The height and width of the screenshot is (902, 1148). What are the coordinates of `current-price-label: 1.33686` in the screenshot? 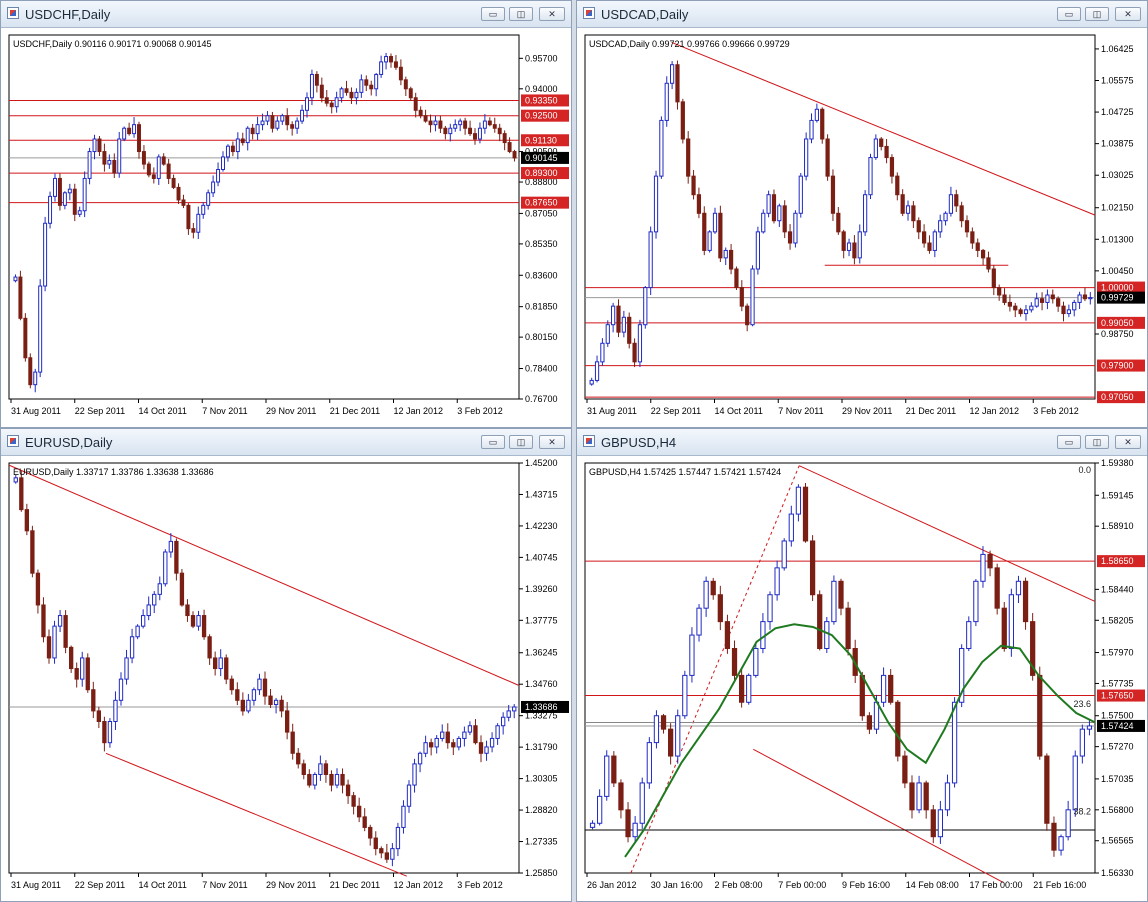 It's located at (541, 707).